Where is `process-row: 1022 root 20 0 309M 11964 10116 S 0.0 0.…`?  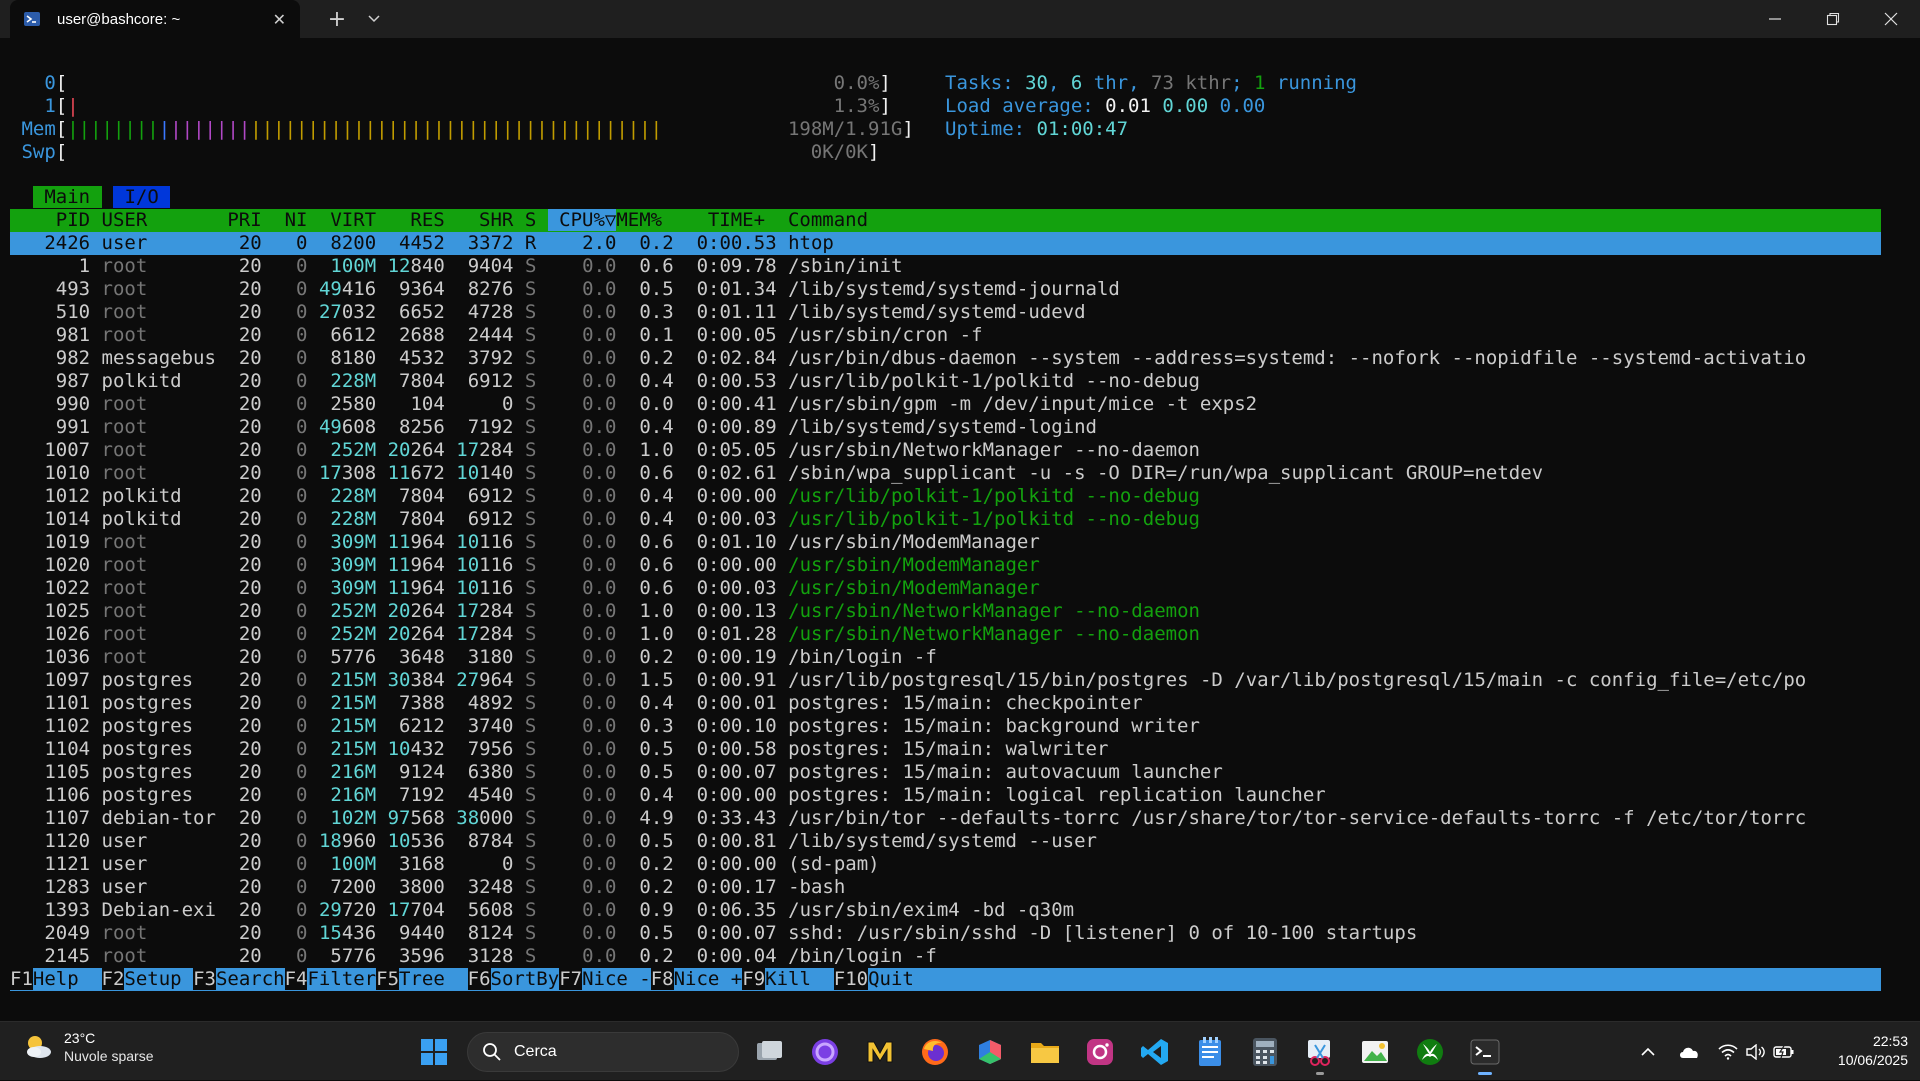 process-row: 1022 root 20 0 309M 11964 10116 S 0.0 0.… is located at coordinates (525, 588).